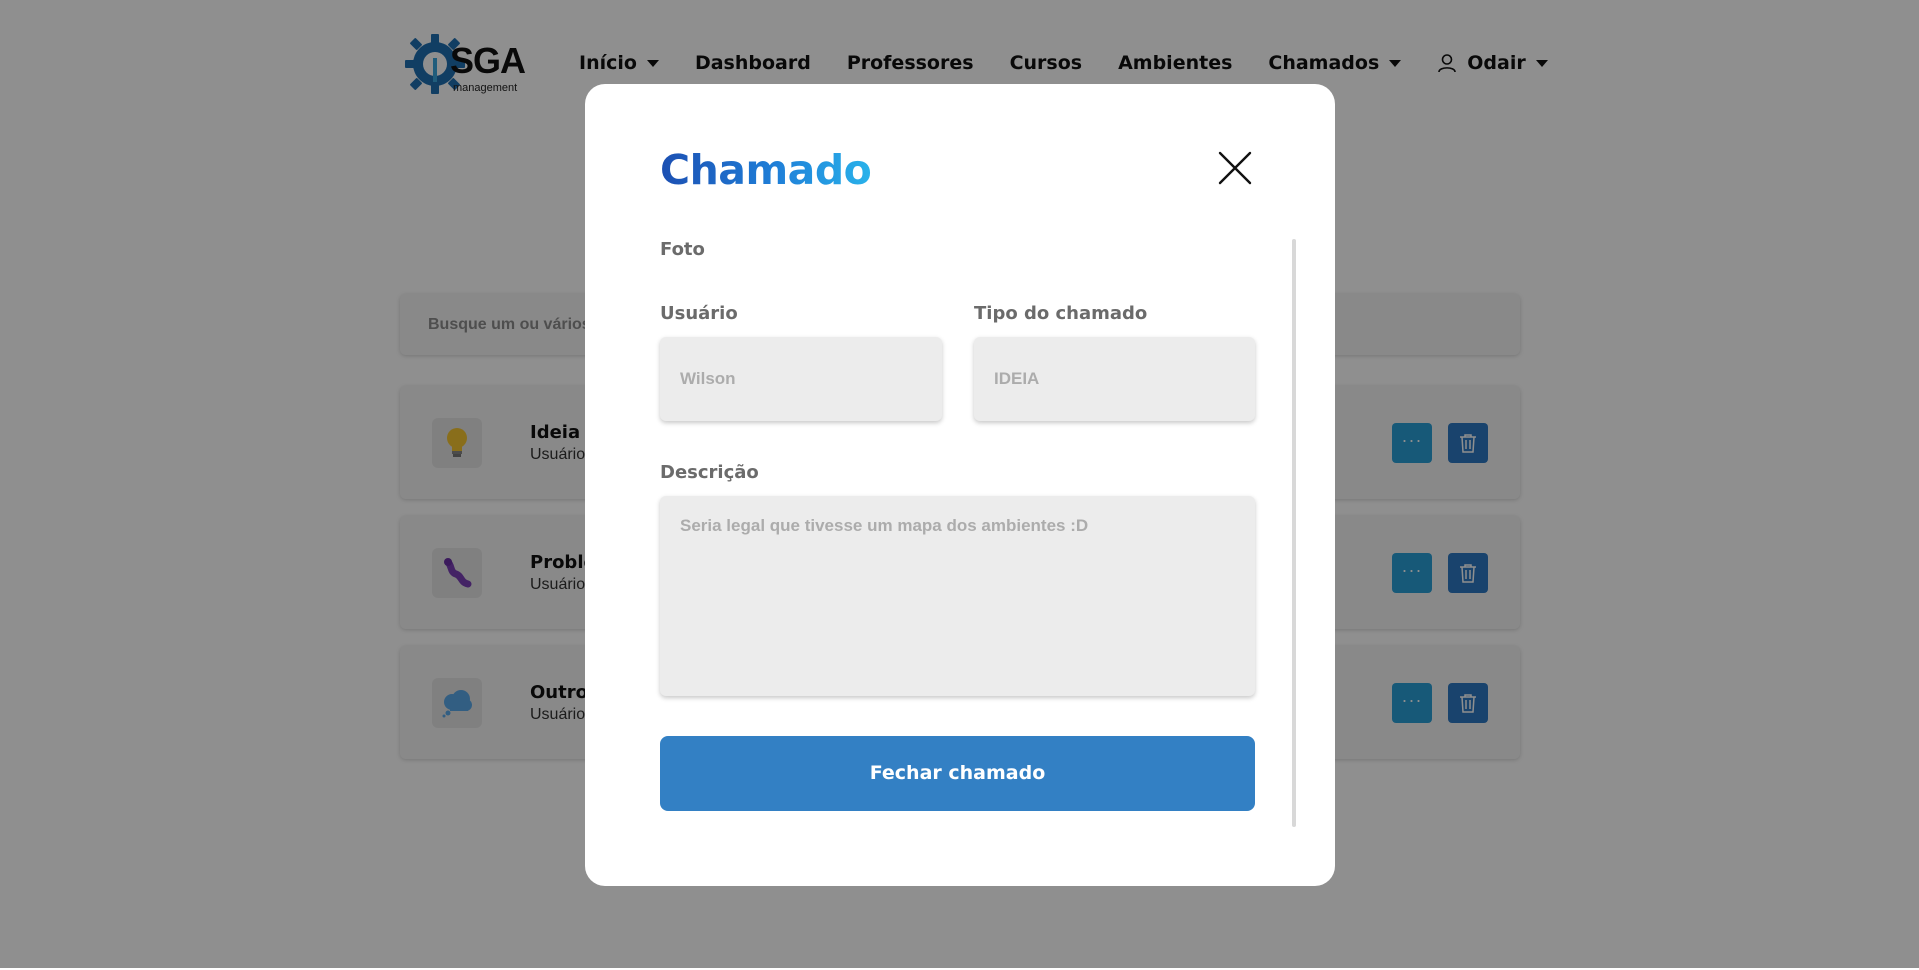 This screenshot has width=1919, height=970. I want to click on close-button, so click(1235, 168).